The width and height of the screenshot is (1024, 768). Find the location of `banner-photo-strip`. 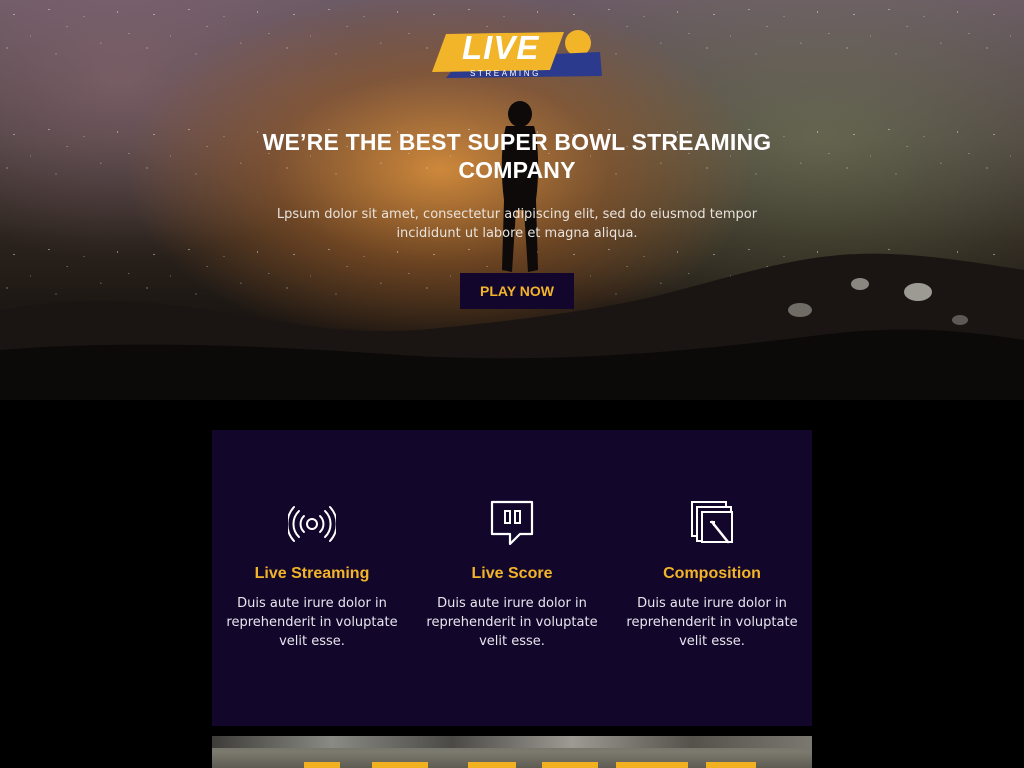

banner-photo-strip is located at coordinates (512, 742).